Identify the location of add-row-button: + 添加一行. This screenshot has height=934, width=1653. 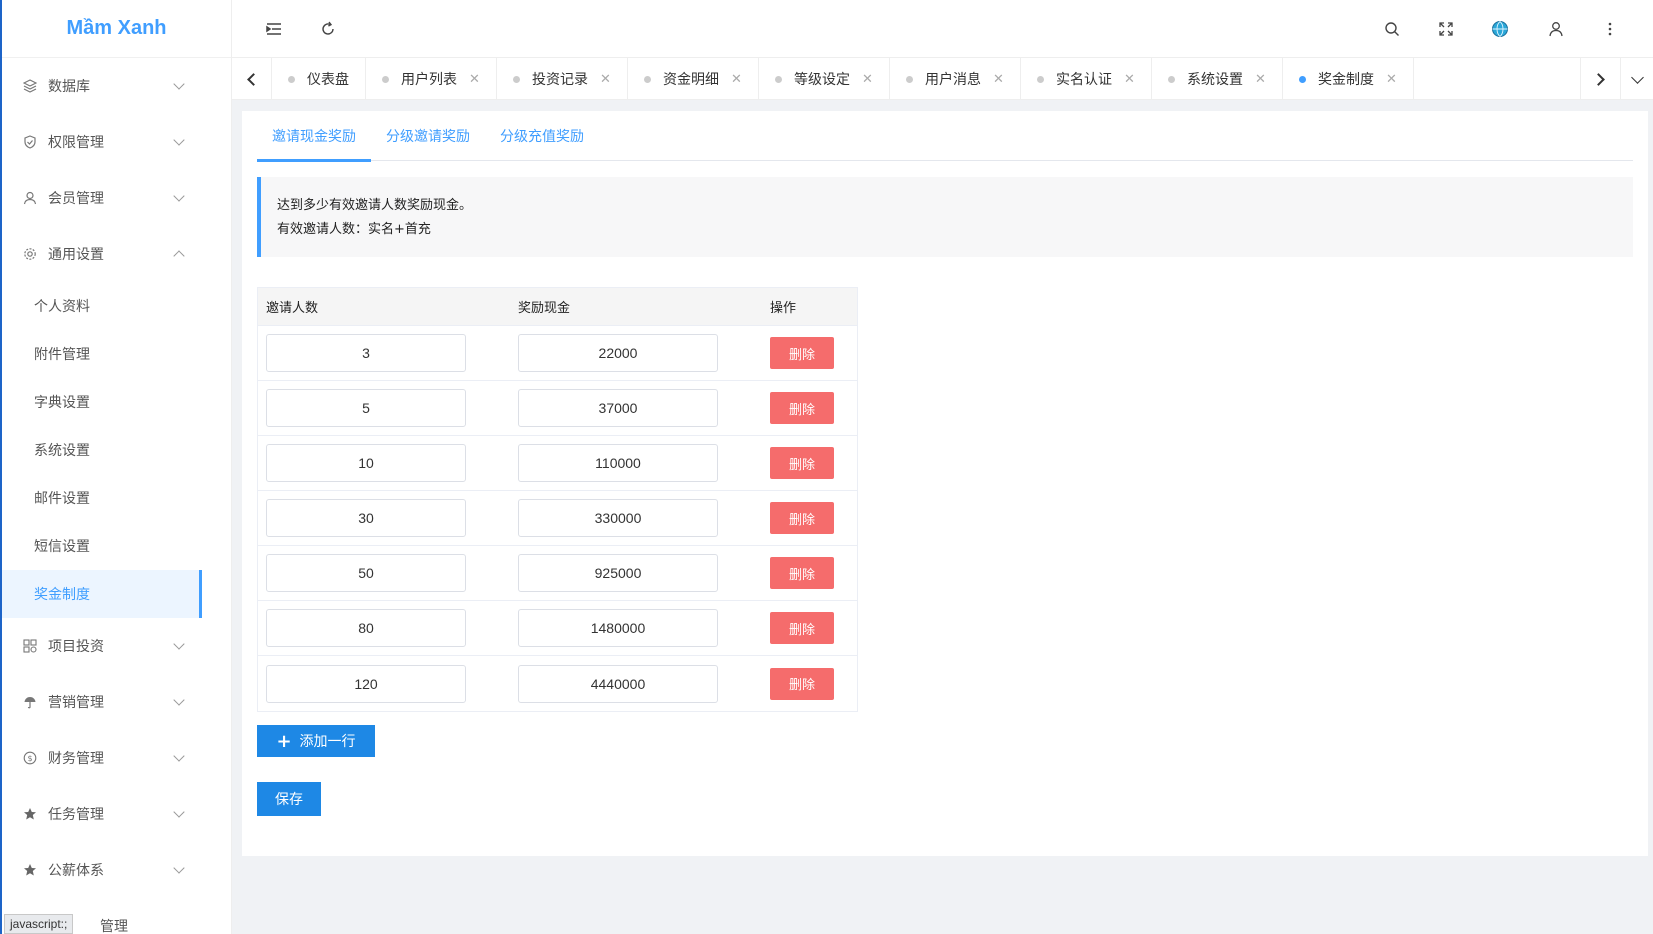
(316, 741).